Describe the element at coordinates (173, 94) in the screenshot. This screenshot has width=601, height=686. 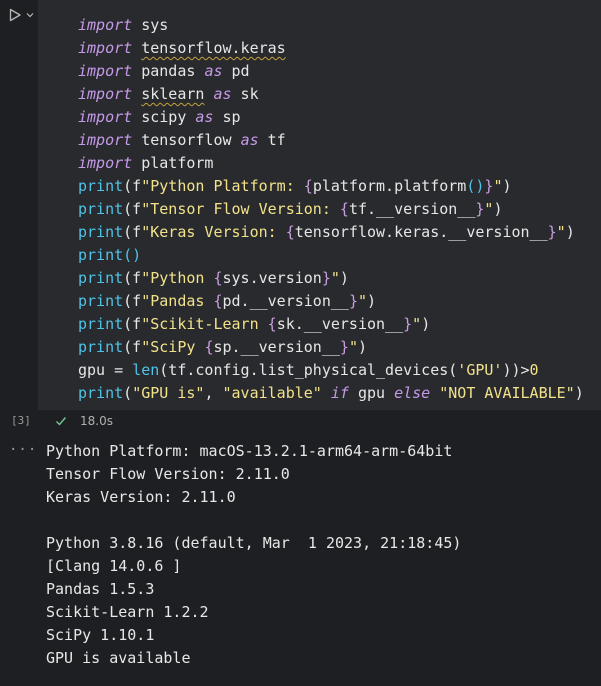
I see `code-token: sklearn` at that location.